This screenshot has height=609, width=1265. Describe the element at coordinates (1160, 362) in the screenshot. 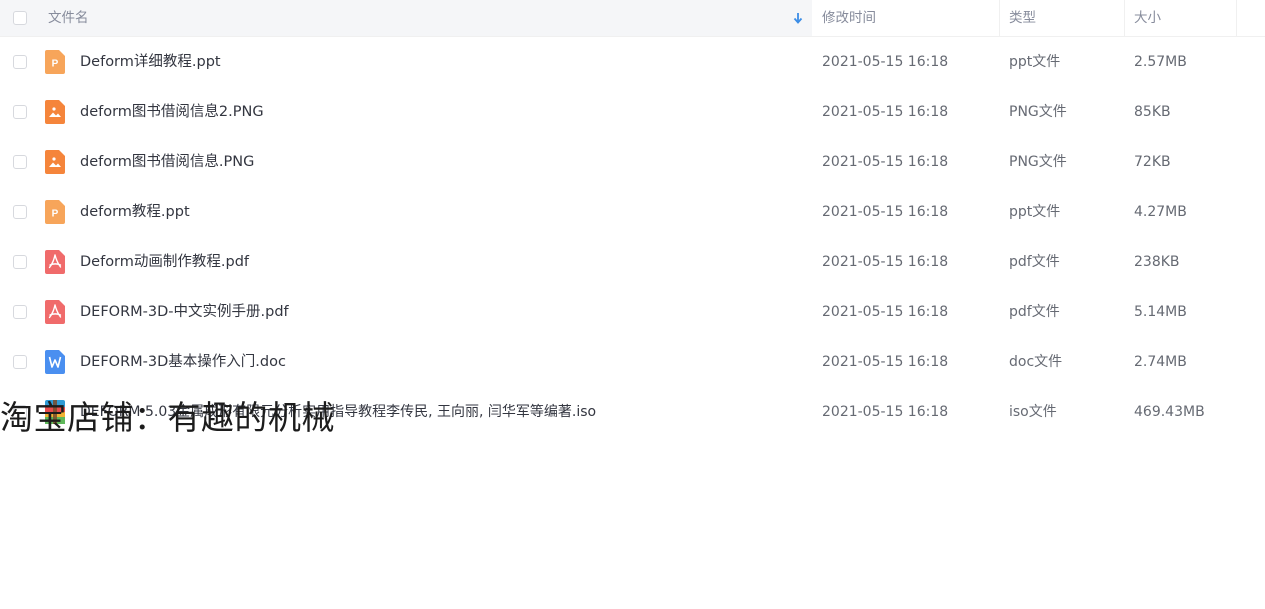

I see `file-size: 2.74MB` at that location.